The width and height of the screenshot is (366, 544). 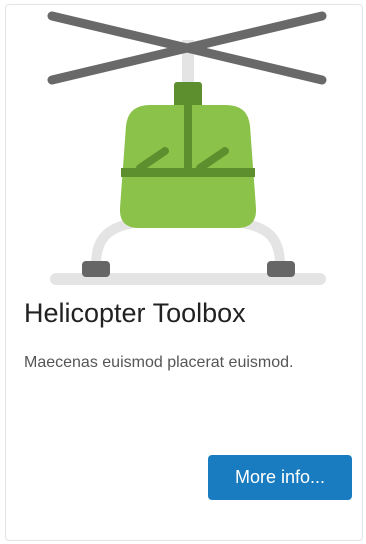 What do you see at coordinates (188, 241) in the screenshot?
I see `skid-supports` at bounding box center [188, 241].